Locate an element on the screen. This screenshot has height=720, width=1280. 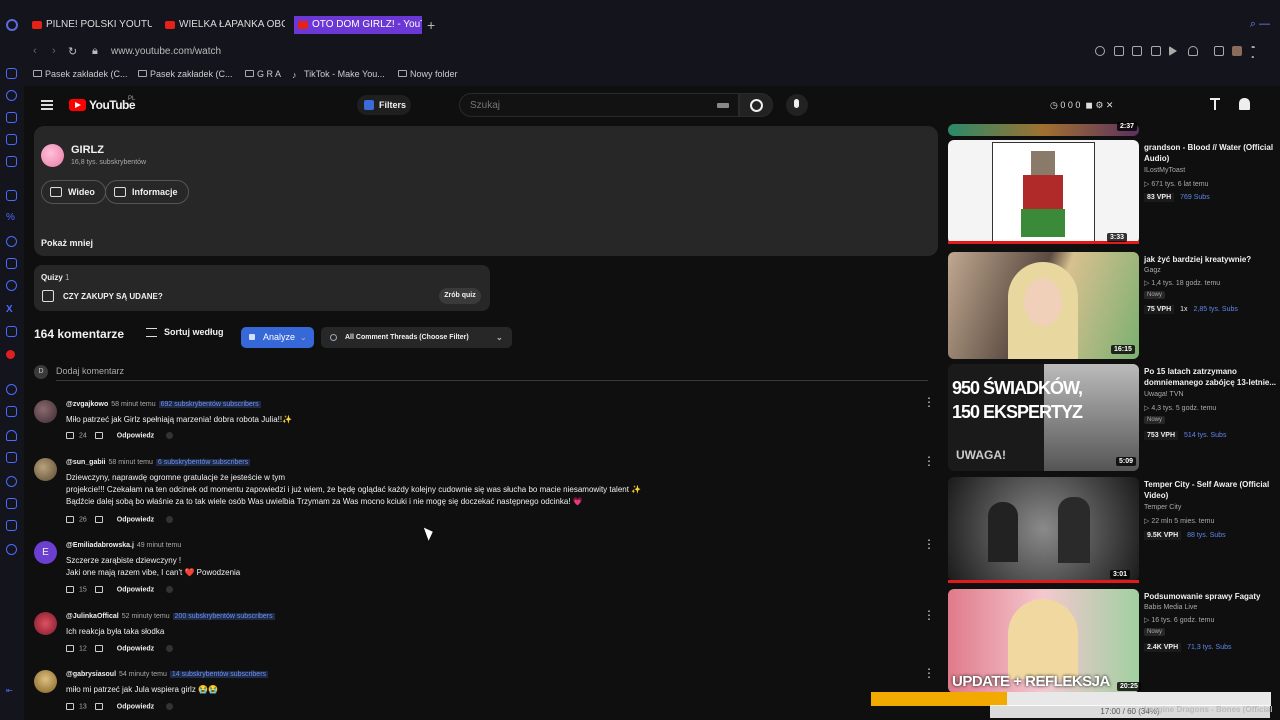
send-icon is located at coordinates (1173, 51).